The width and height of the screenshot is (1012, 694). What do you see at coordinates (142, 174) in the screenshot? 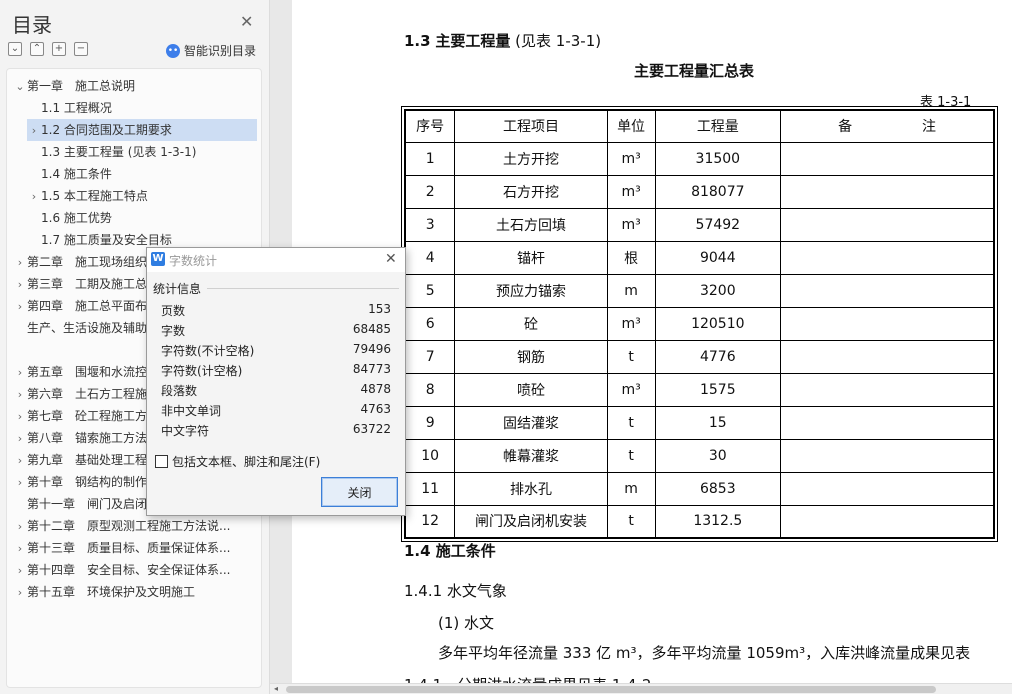
I see `toc-item: 1.4 施工条件` at bounding box center [142, 174].